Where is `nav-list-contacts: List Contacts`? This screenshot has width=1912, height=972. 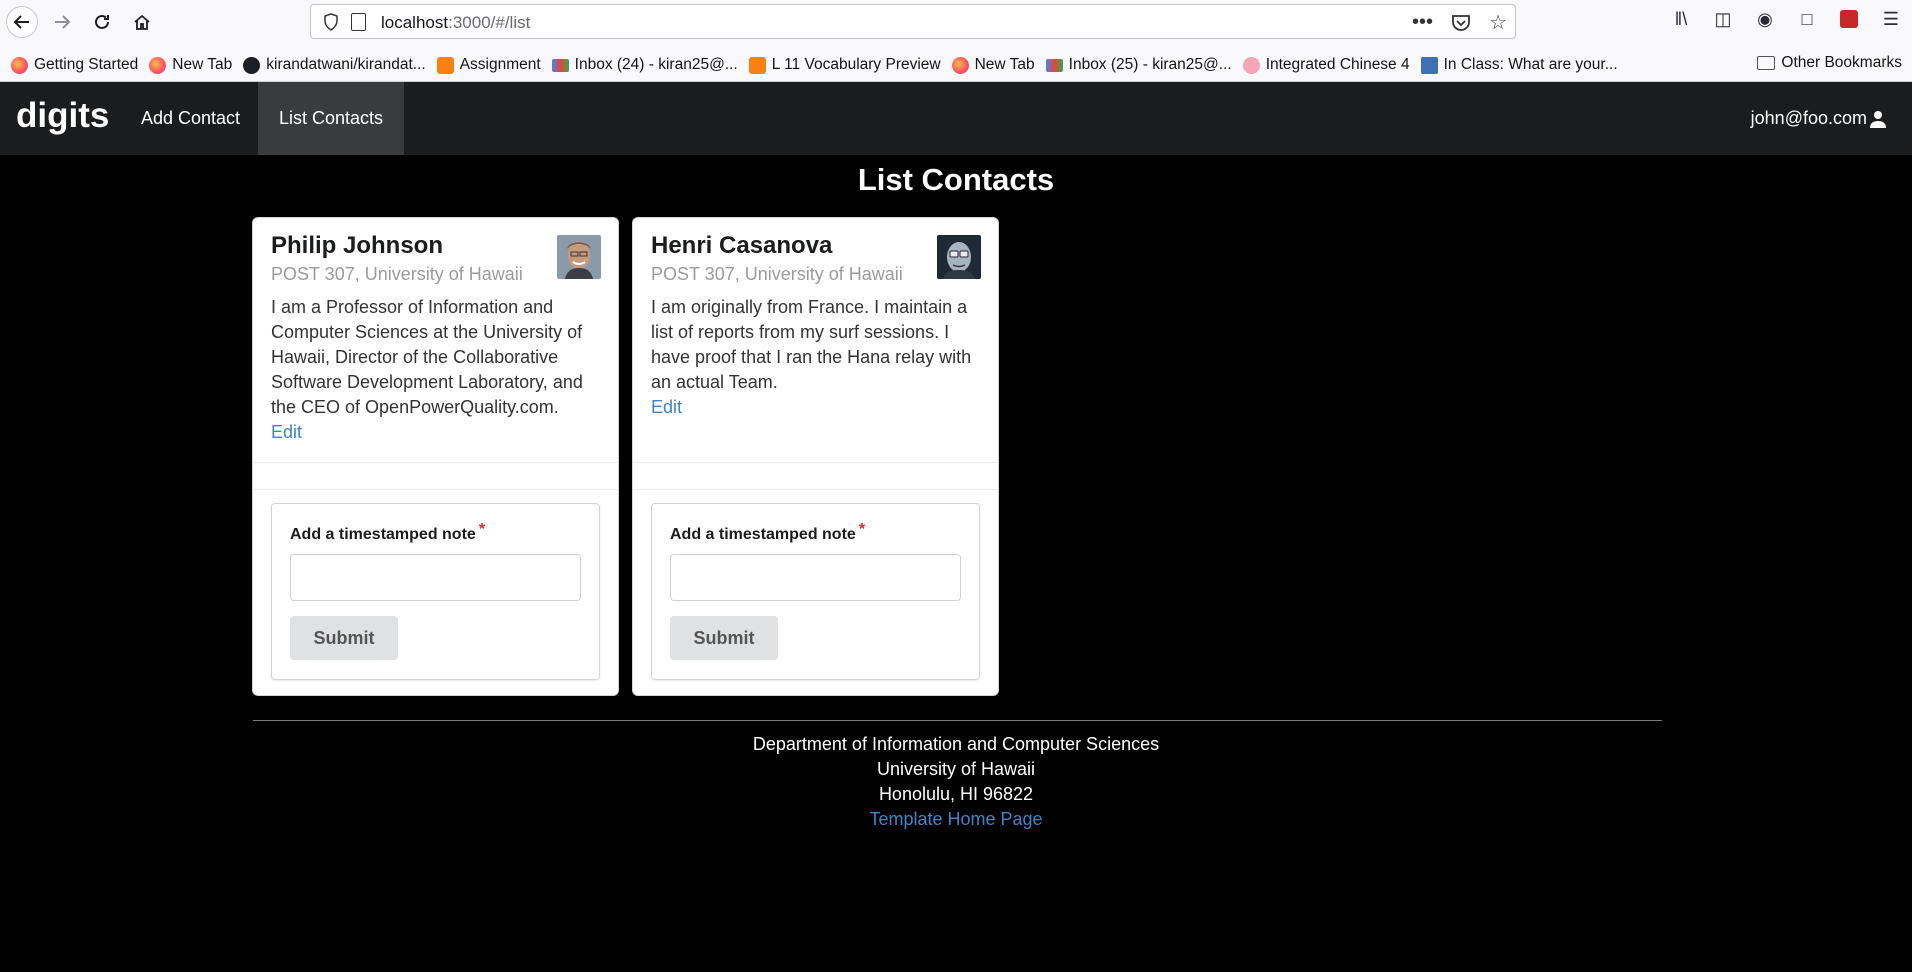 nav-list-contacts: List Contacts is located at coordinates (331, 118).